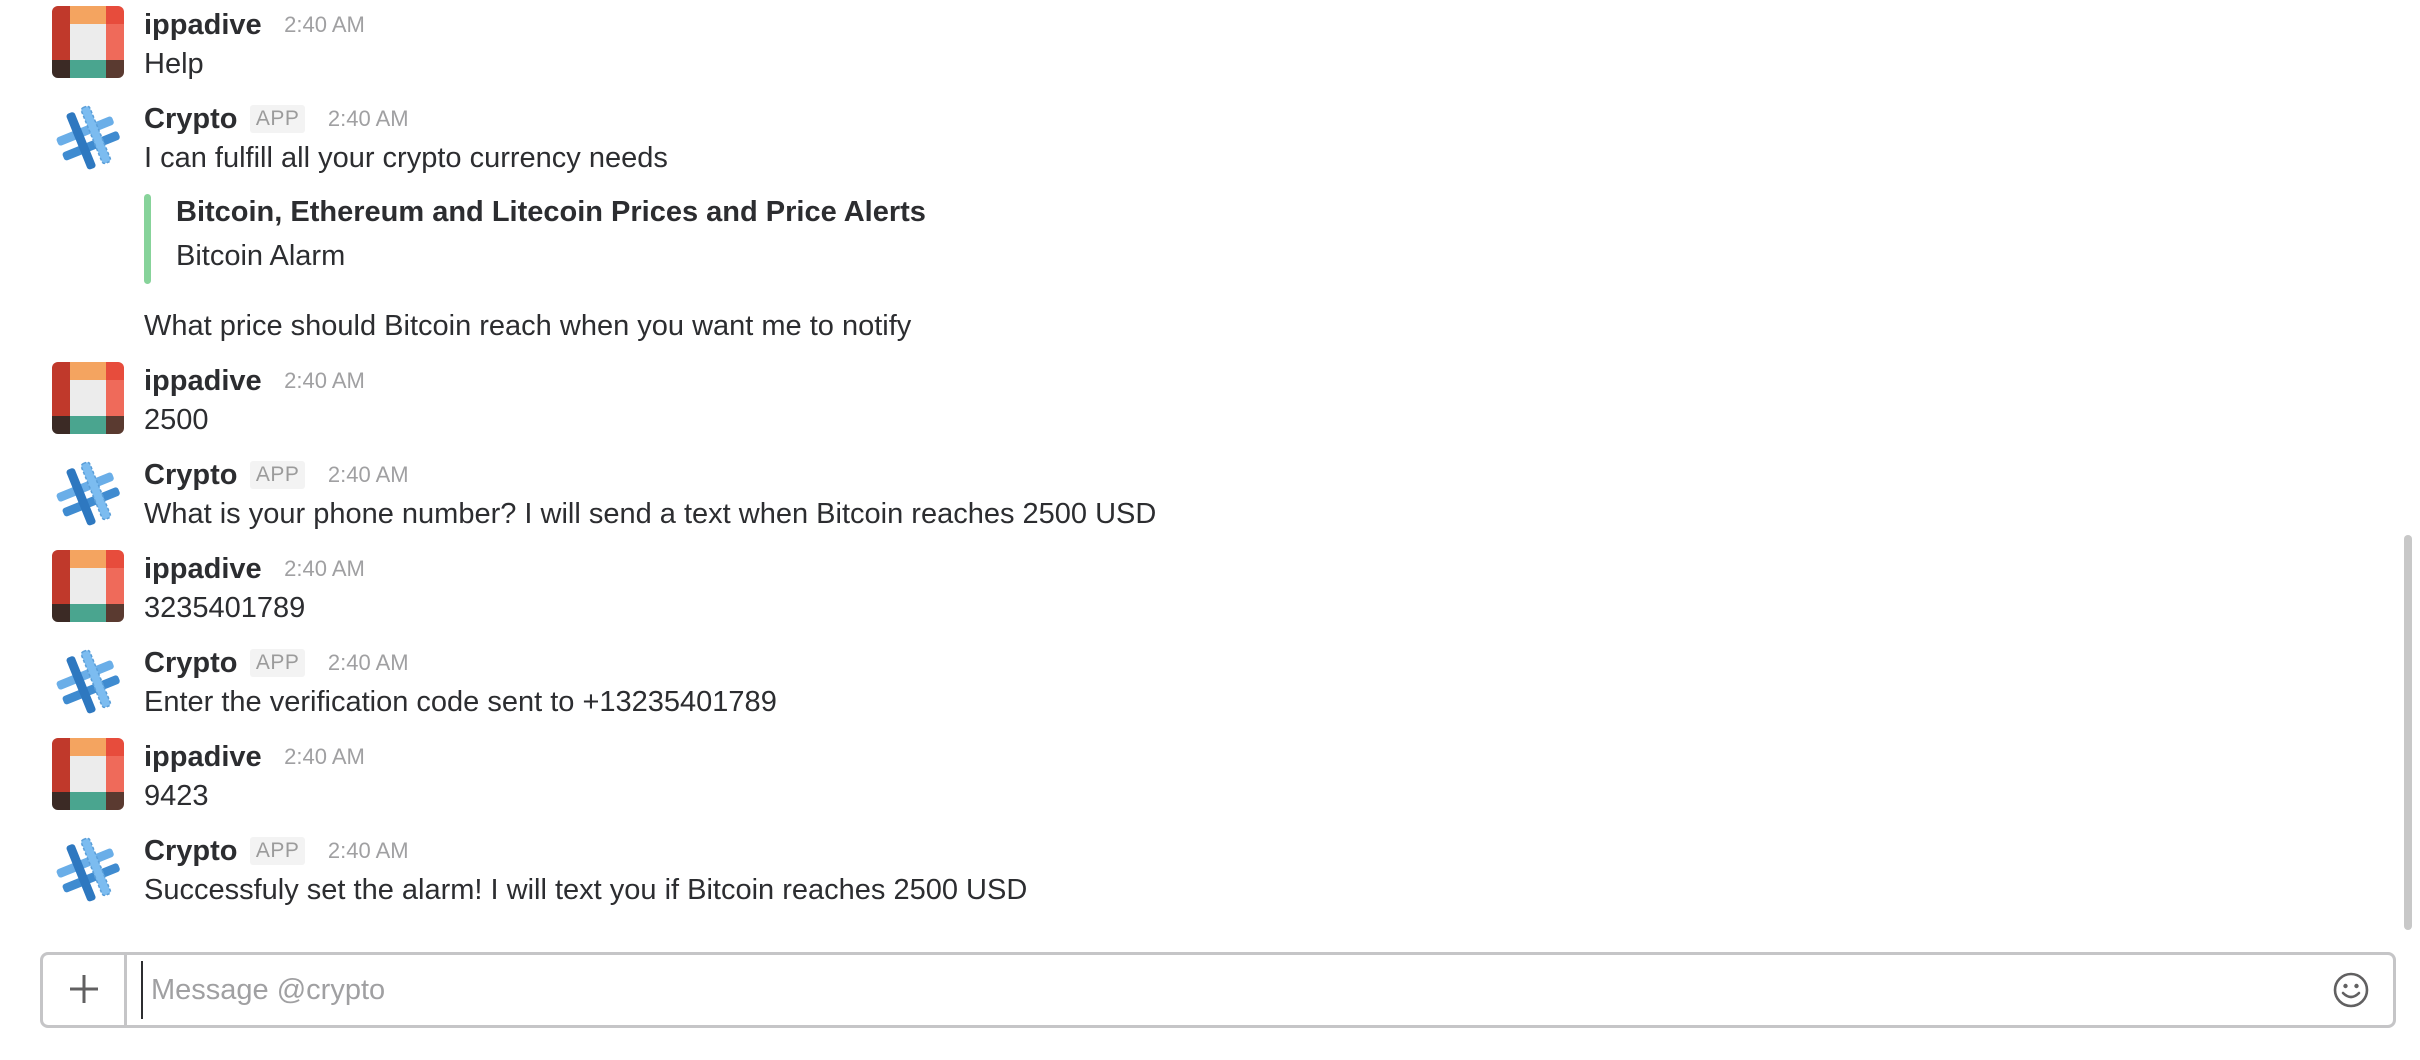 This screenshot has width=2420, height=1060. I want to click on emoji-icon, so click(2351, 990).